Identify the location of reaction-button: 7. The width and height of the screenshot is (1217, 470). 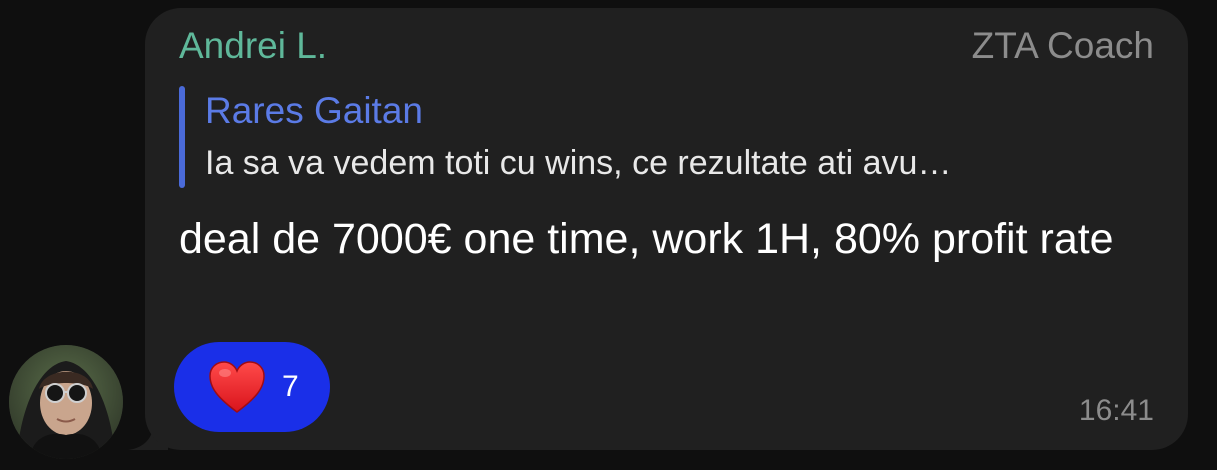
(252, 387).